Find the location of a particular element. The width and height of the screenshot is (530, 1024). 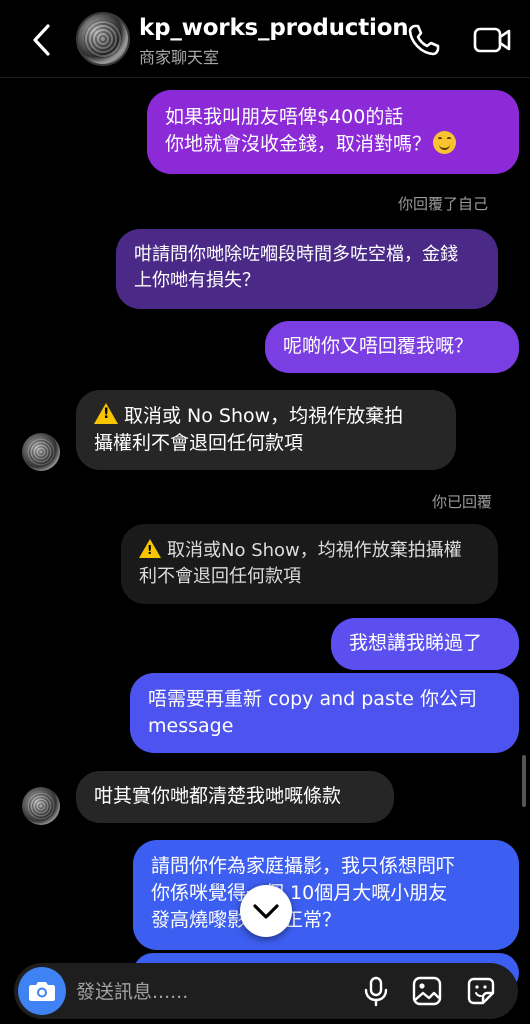

outgoing-message: 如果我叫朋友唔俾$400的話 你地就會沒收金錢，取消對嗎？ is located at coordinates (333, 132).